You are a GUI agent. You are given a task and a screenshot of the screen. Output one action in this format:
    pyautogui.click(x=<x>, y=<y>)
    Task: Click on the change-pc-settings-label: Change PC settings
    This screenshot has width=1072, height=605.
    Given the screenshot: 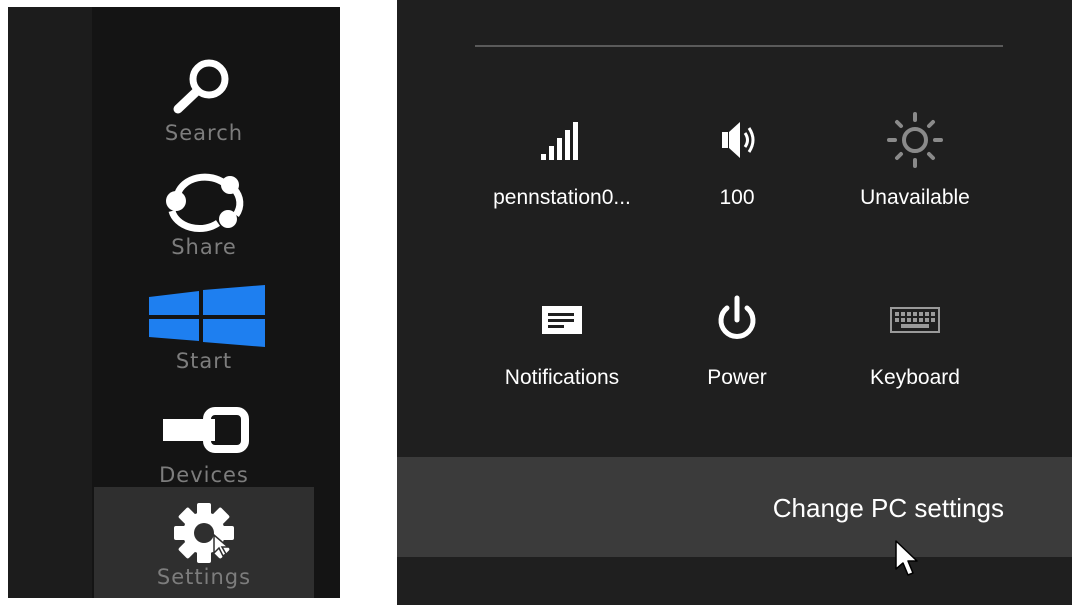 What is the action you would take?
    pyautogui.click(x=888, y=508)
    